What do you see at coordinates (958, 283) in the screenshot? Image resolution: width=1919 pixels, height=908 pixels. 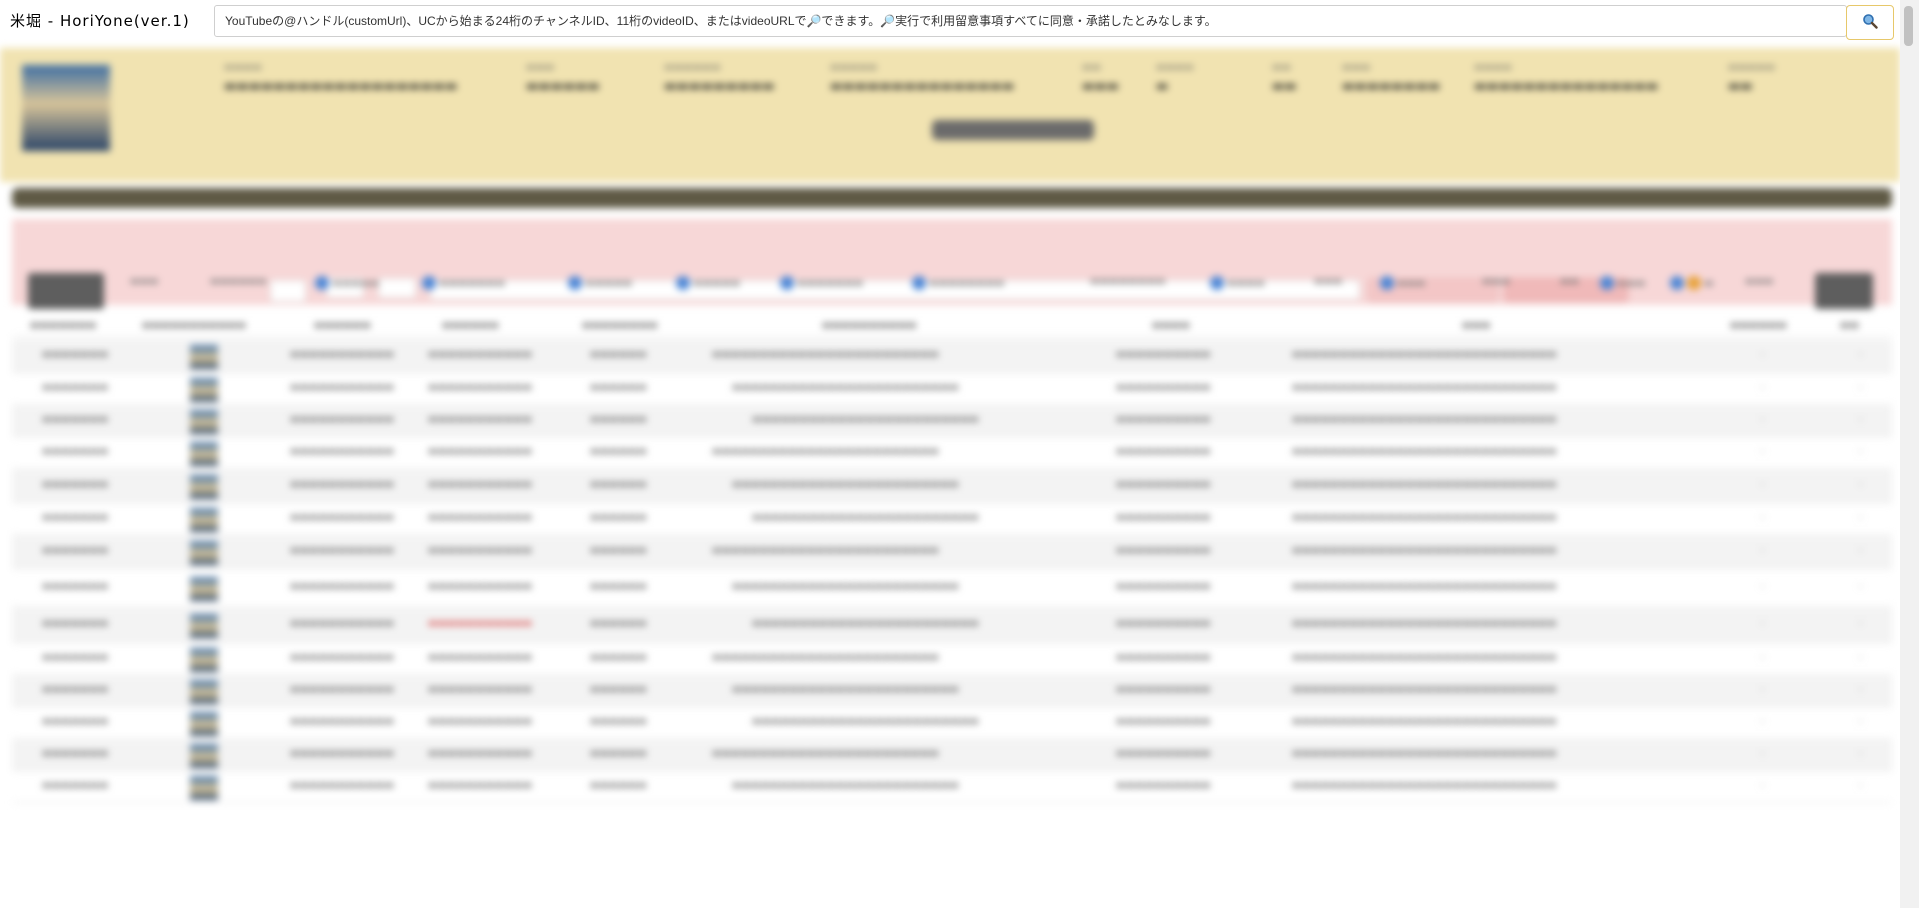 I see `filter-col-8: ▬▬▬▬▬▬▬▬` at bounding box center [958, 283].